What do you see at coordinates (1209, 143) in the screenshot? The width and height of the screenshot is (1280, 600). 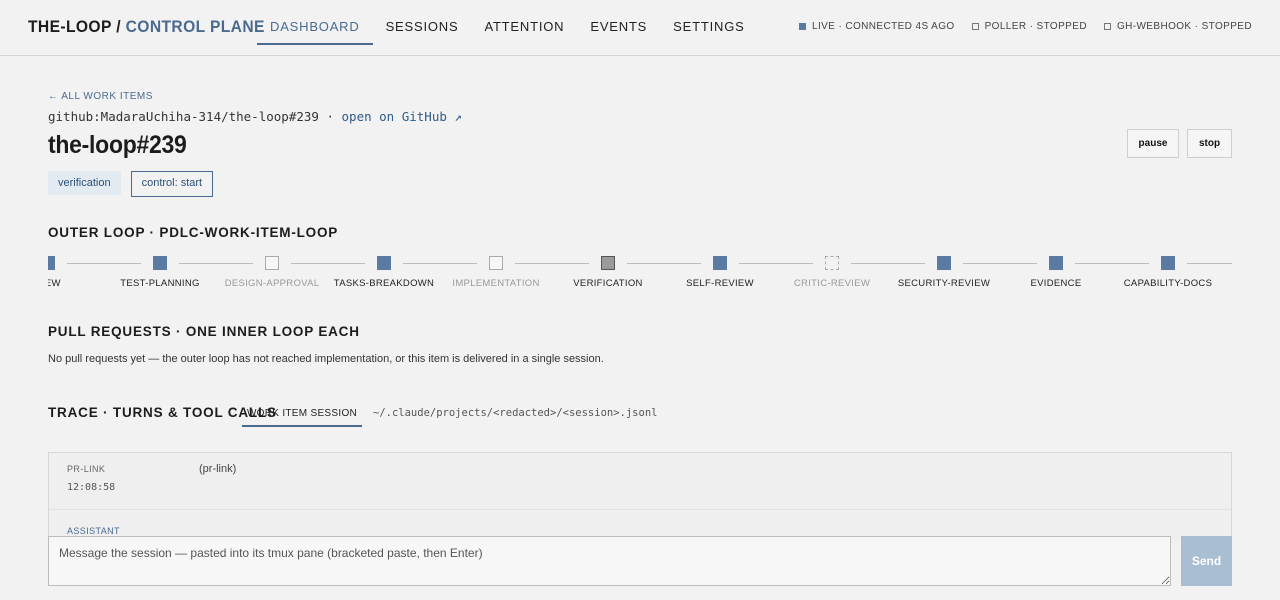 I see `stop-button: stop` at bounding box center [1209, 143].